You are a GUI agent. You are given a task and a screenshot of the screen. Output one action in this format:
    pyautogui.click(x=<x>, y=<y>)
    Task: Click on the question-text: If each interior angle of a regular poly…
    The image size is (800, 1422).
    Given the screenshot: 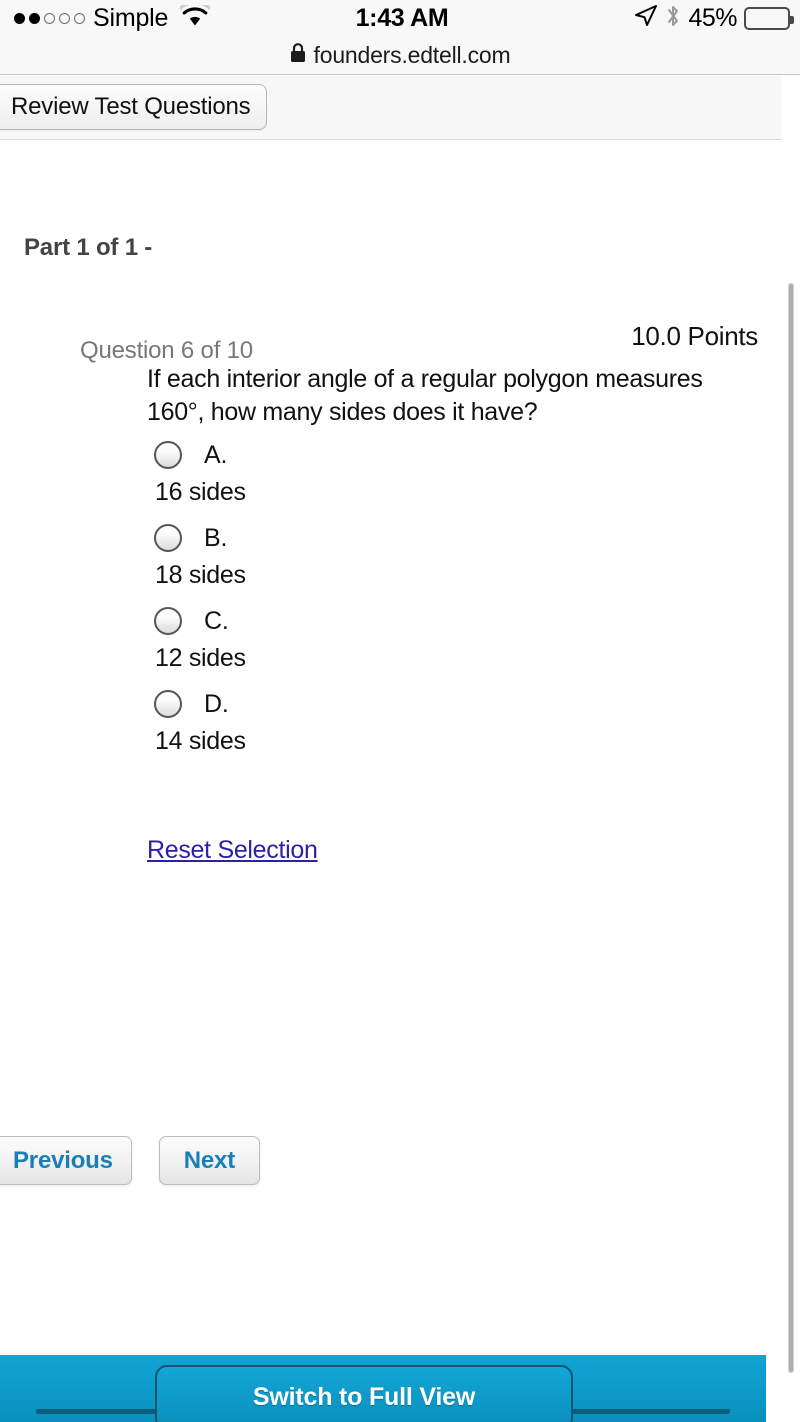 What is the action you would take?
    pyautogui.click(x=425, y=395)
    